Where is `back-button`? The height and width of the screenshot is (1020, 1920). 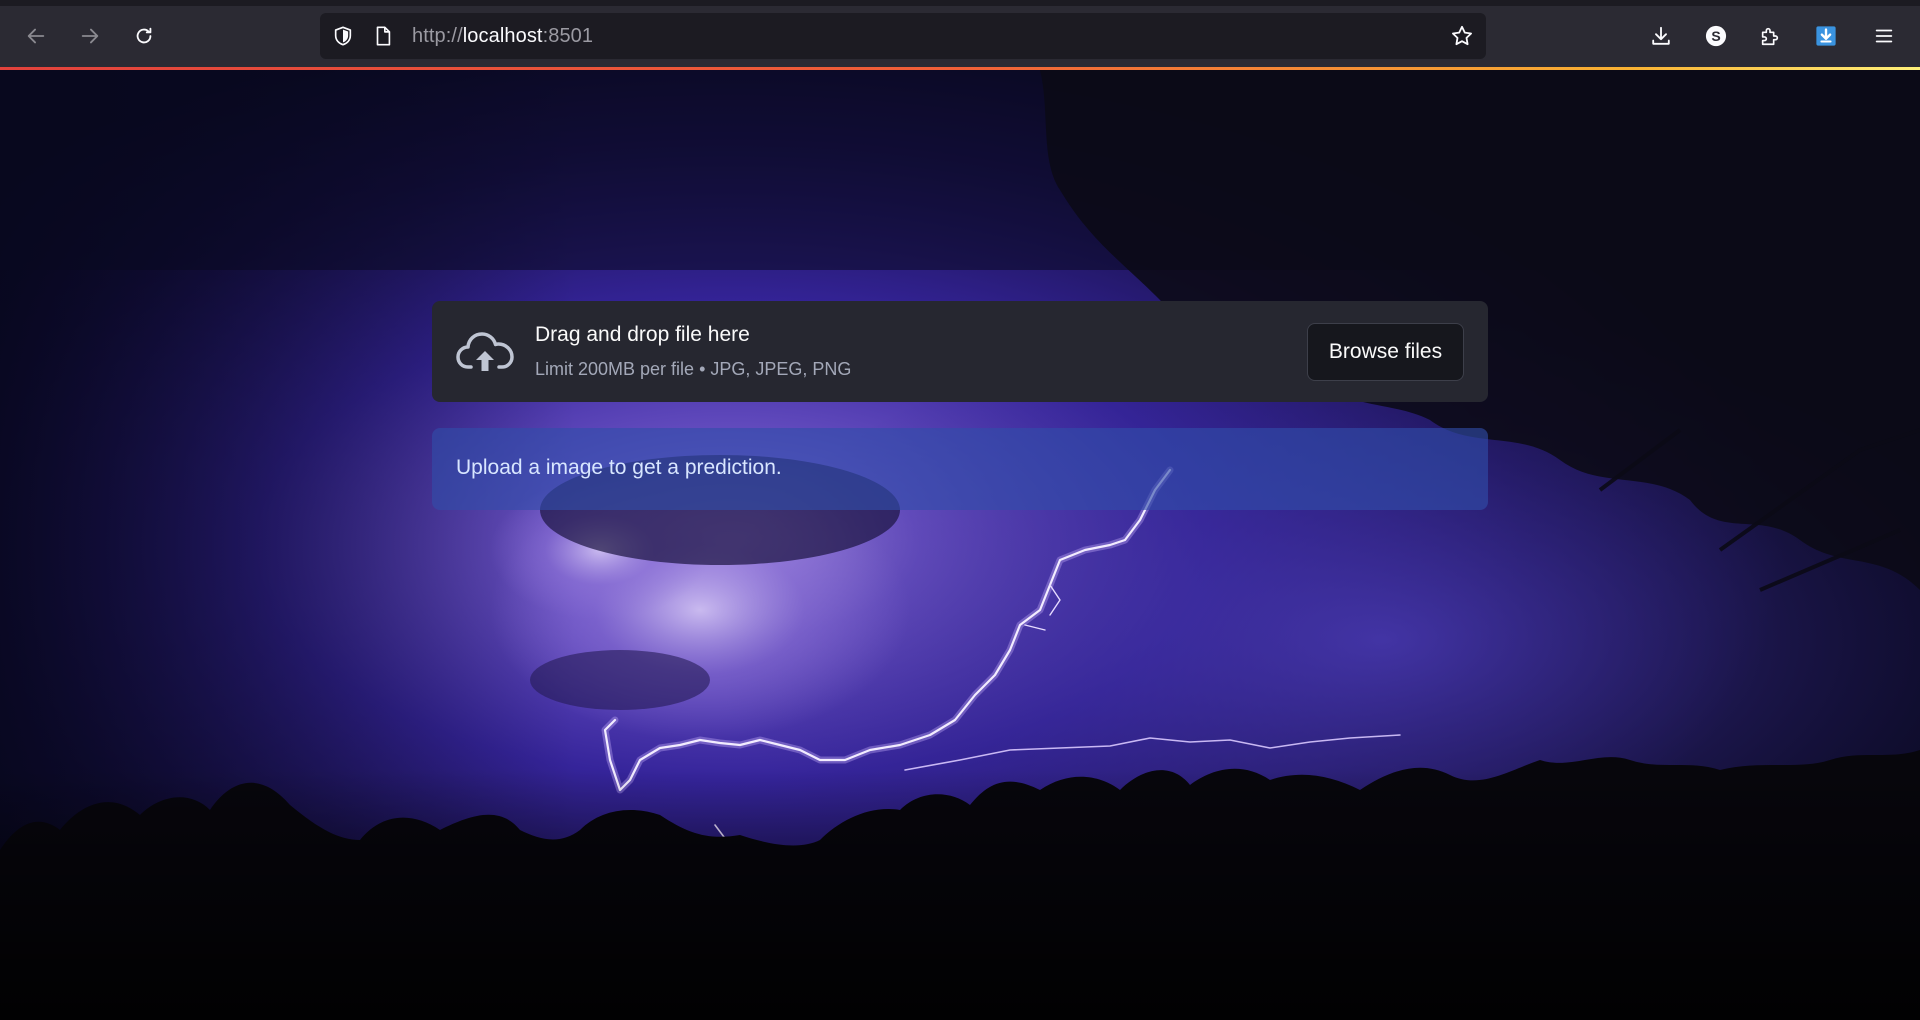
back-button is located at coordinates (36, 36).